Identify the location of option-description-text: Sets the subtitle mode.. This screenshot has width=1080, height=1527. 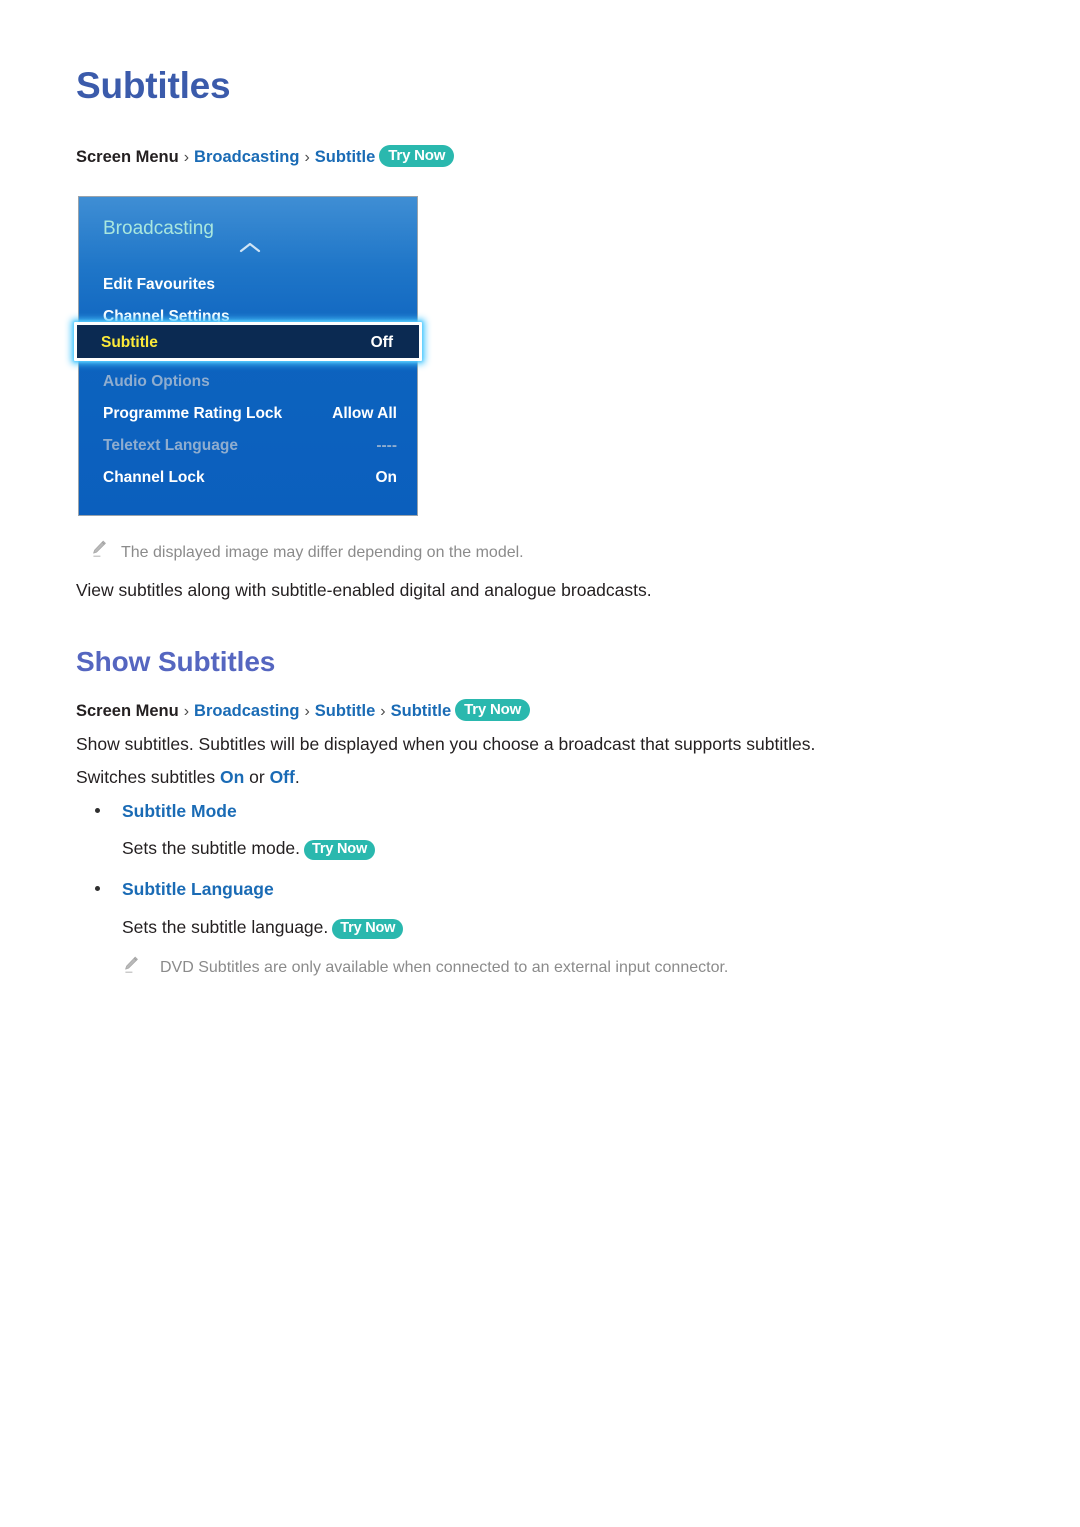
(211, 848).